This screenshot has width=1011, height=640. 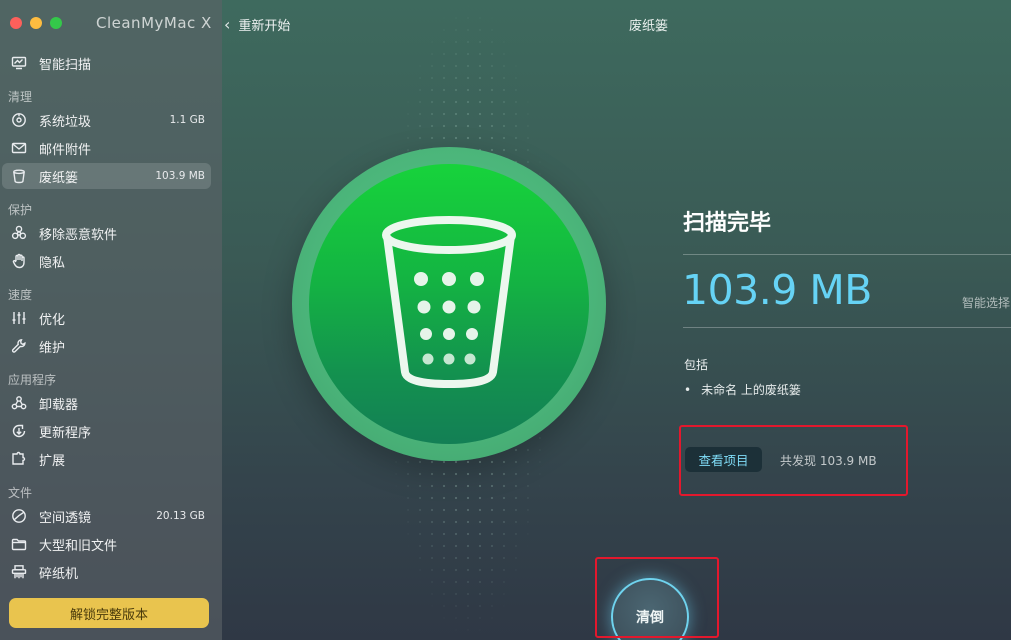 I want to click on shredder-icon, so click(x=19, y=572).